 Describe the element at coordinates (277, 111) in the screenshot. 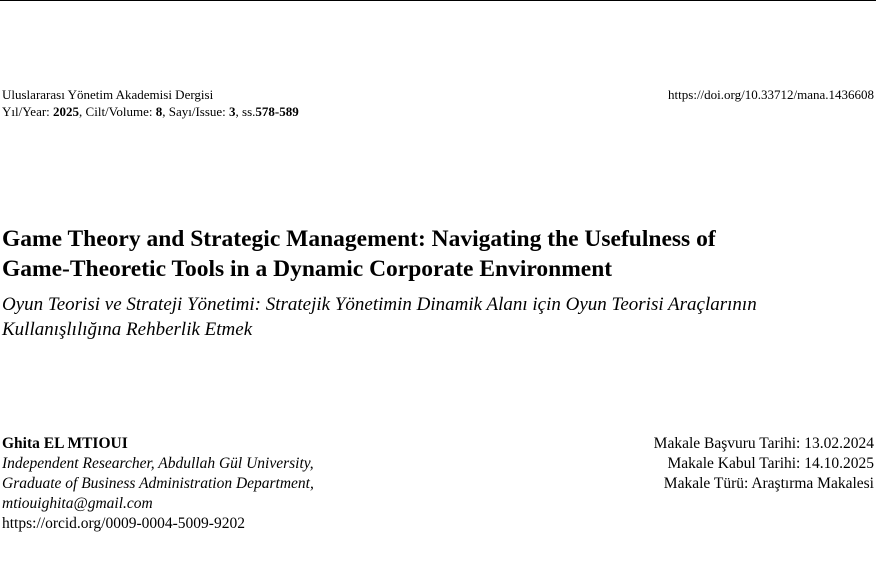

I see `pages-value: 578-589` at that location.